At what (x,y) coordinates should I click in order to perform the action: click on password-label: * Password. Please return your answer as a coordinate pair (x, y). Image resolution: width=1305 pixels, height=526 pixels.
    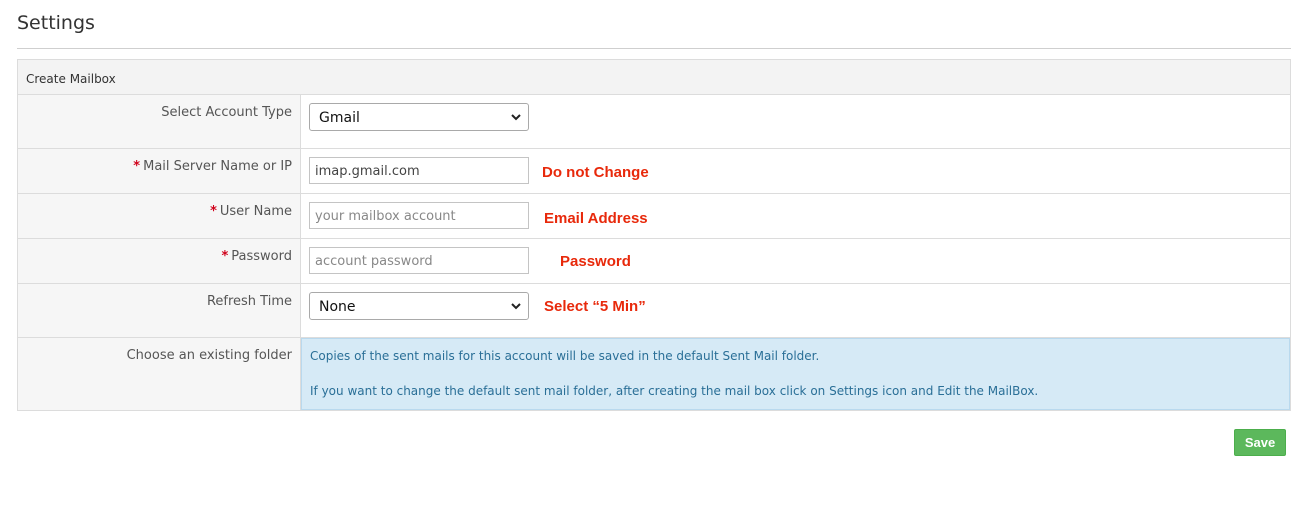
    Looking at the image, I should click on (159, 261).